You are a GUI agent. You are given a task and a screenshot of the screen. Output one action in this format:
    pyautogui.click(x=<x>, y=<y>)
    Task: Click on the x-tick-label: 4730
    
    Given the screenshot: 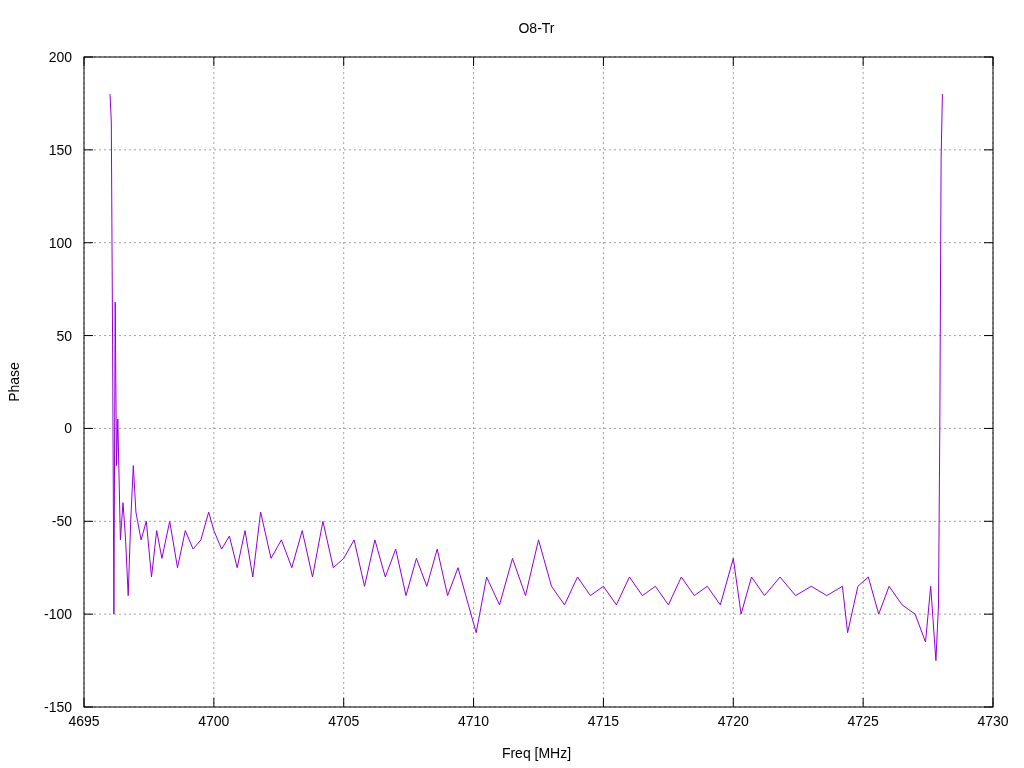 What is the action you would take?
    pyautogui.click(x=993, y=721)
    